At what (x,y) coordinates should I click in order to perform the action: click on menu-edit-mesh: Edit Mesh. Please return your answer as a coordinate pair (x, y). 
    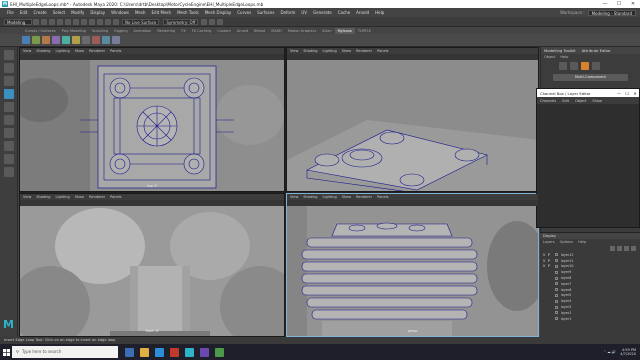
    Looking at the image, I should click on (162, 12).